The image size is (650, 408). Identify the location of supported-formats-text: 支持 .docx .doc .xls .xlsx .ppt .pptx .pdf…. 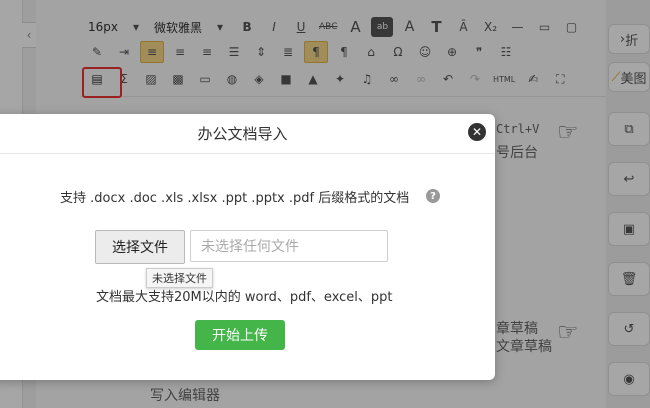
(235, 198).